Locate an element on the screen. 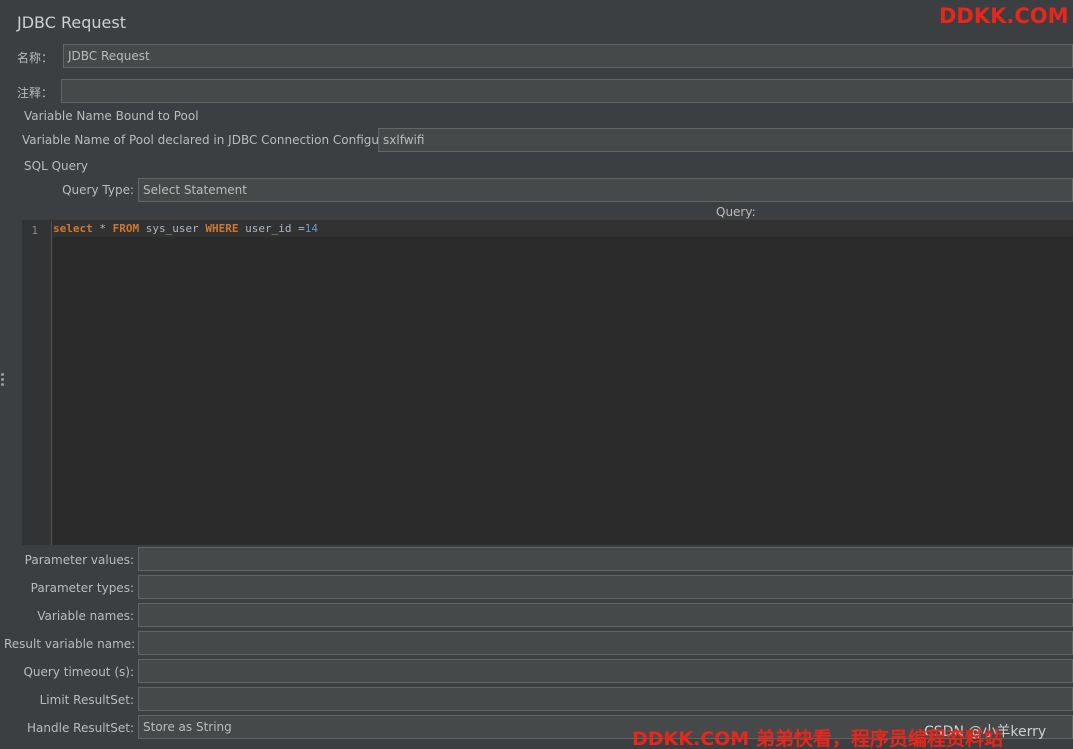 This screenshot has width=1073, height=749. sql-token-plain: sys_user is located at coordinates (172, 228).